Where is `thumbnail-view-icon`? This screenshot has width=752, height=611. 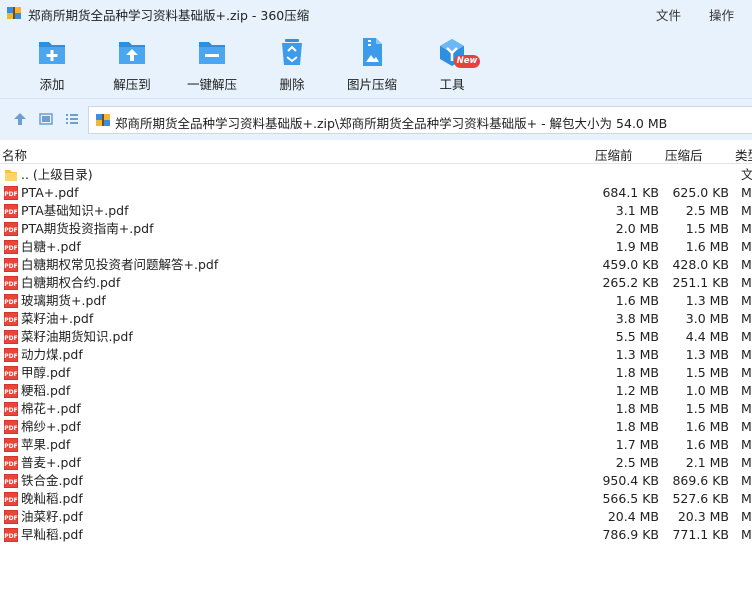
thumbnail-view-icon is located at coordinates (46, 119).